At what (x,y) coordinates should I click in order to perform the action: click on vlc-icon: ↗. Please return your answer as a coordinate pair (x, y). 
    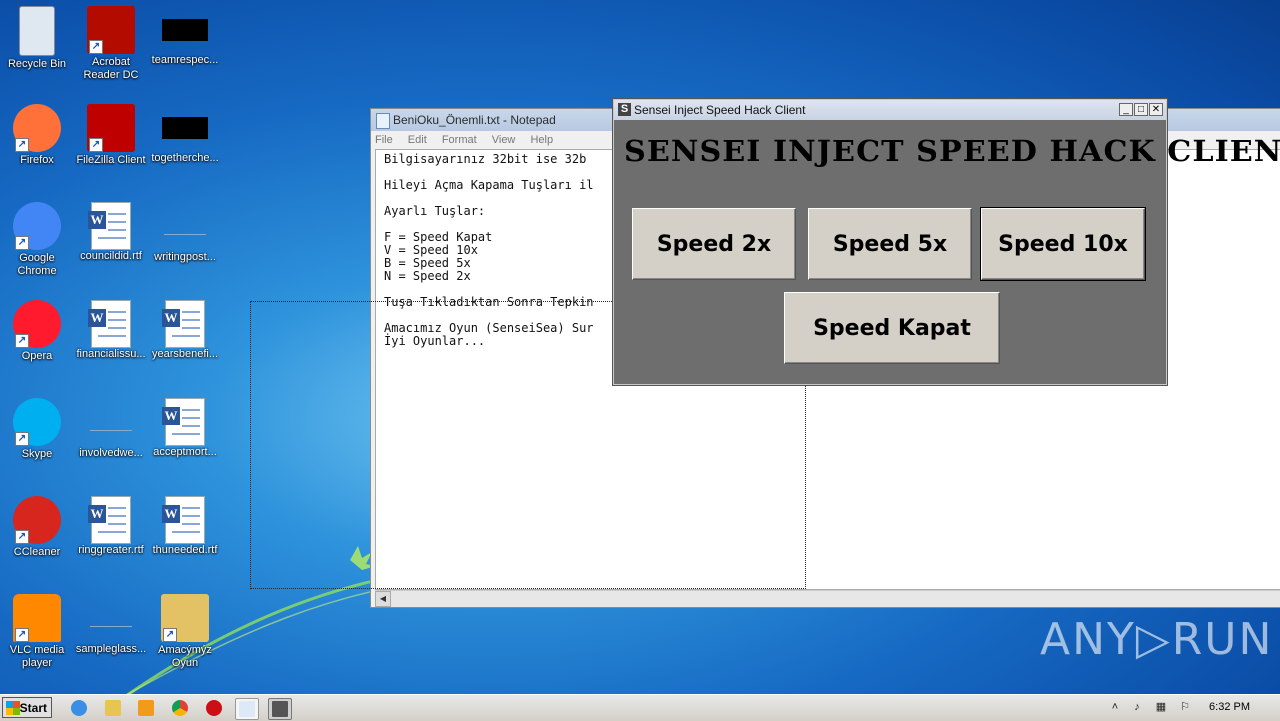
    Looking at the image, I should click on (37, 618).